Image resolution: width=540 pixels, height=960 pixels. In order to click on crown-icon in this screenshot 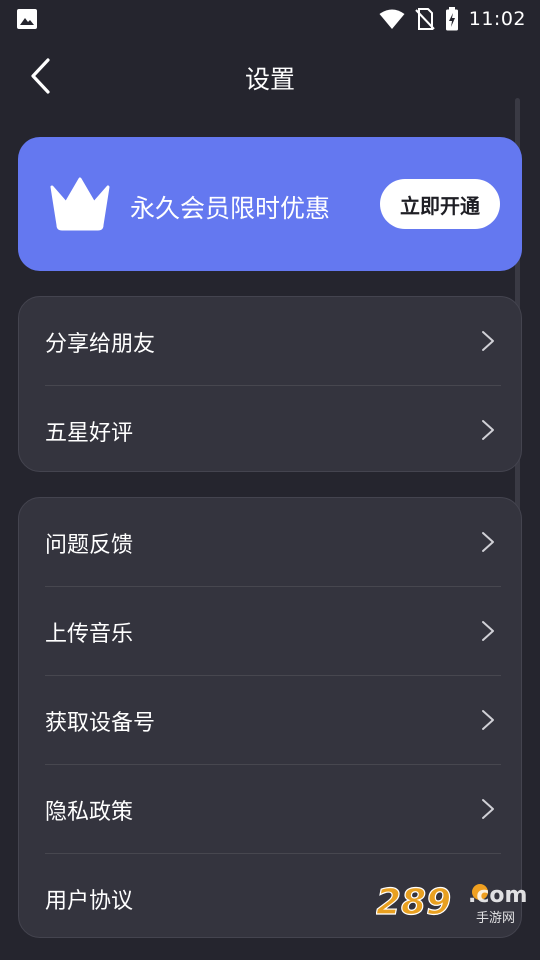, I will do `click(80, 204)`.